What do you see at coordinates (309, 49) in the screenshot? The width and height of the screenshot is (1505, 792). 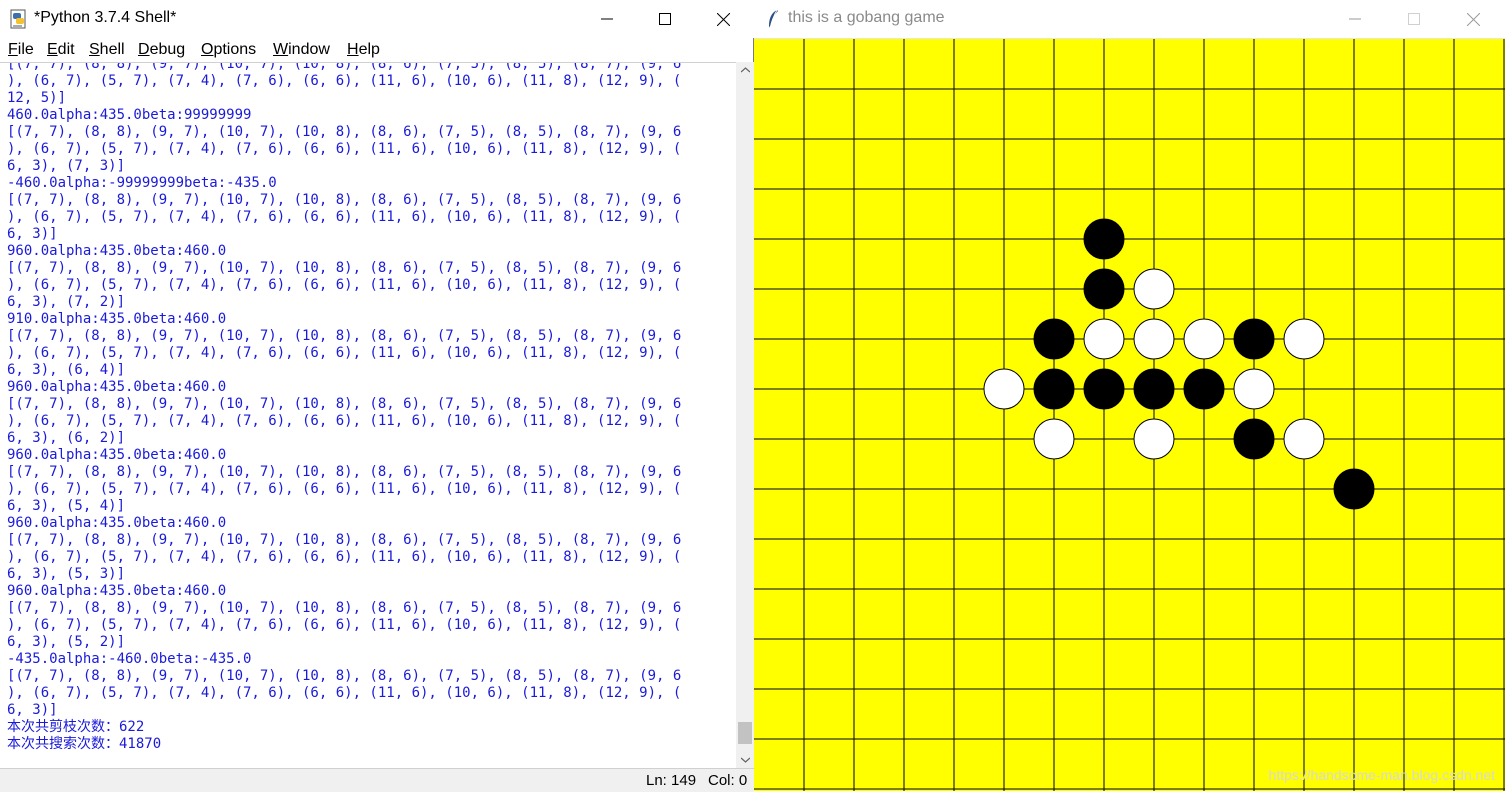 I see `menu-label: indow` at bounding box center [309, 49].